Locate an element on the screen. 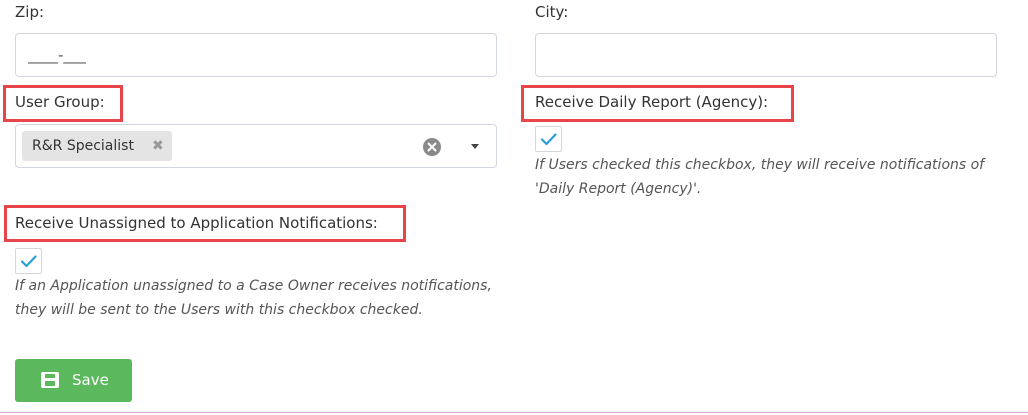 Image resolution: width=1028 pixels, height=415 pixels. save-button: Save is located at coordinates (73, 380).